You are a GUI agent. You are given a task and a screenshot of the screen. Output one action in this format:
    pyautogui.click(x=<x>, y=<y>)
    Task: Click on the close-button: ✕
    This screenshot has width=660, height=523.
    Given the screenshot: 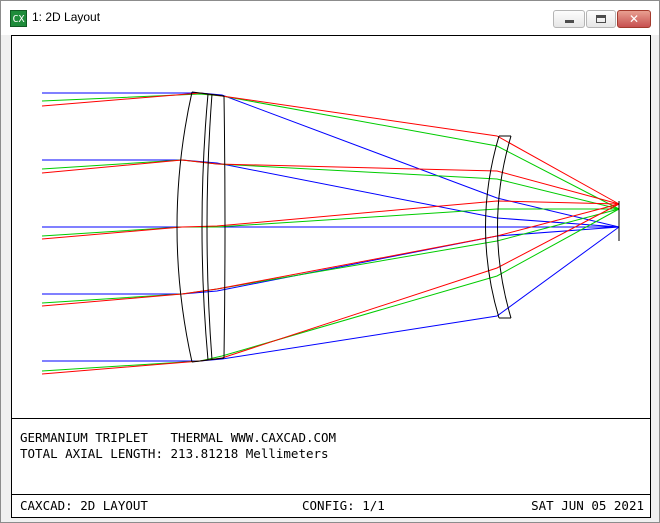 What is the action you would take?
    pyautogui.click(x=634, y=19)
    